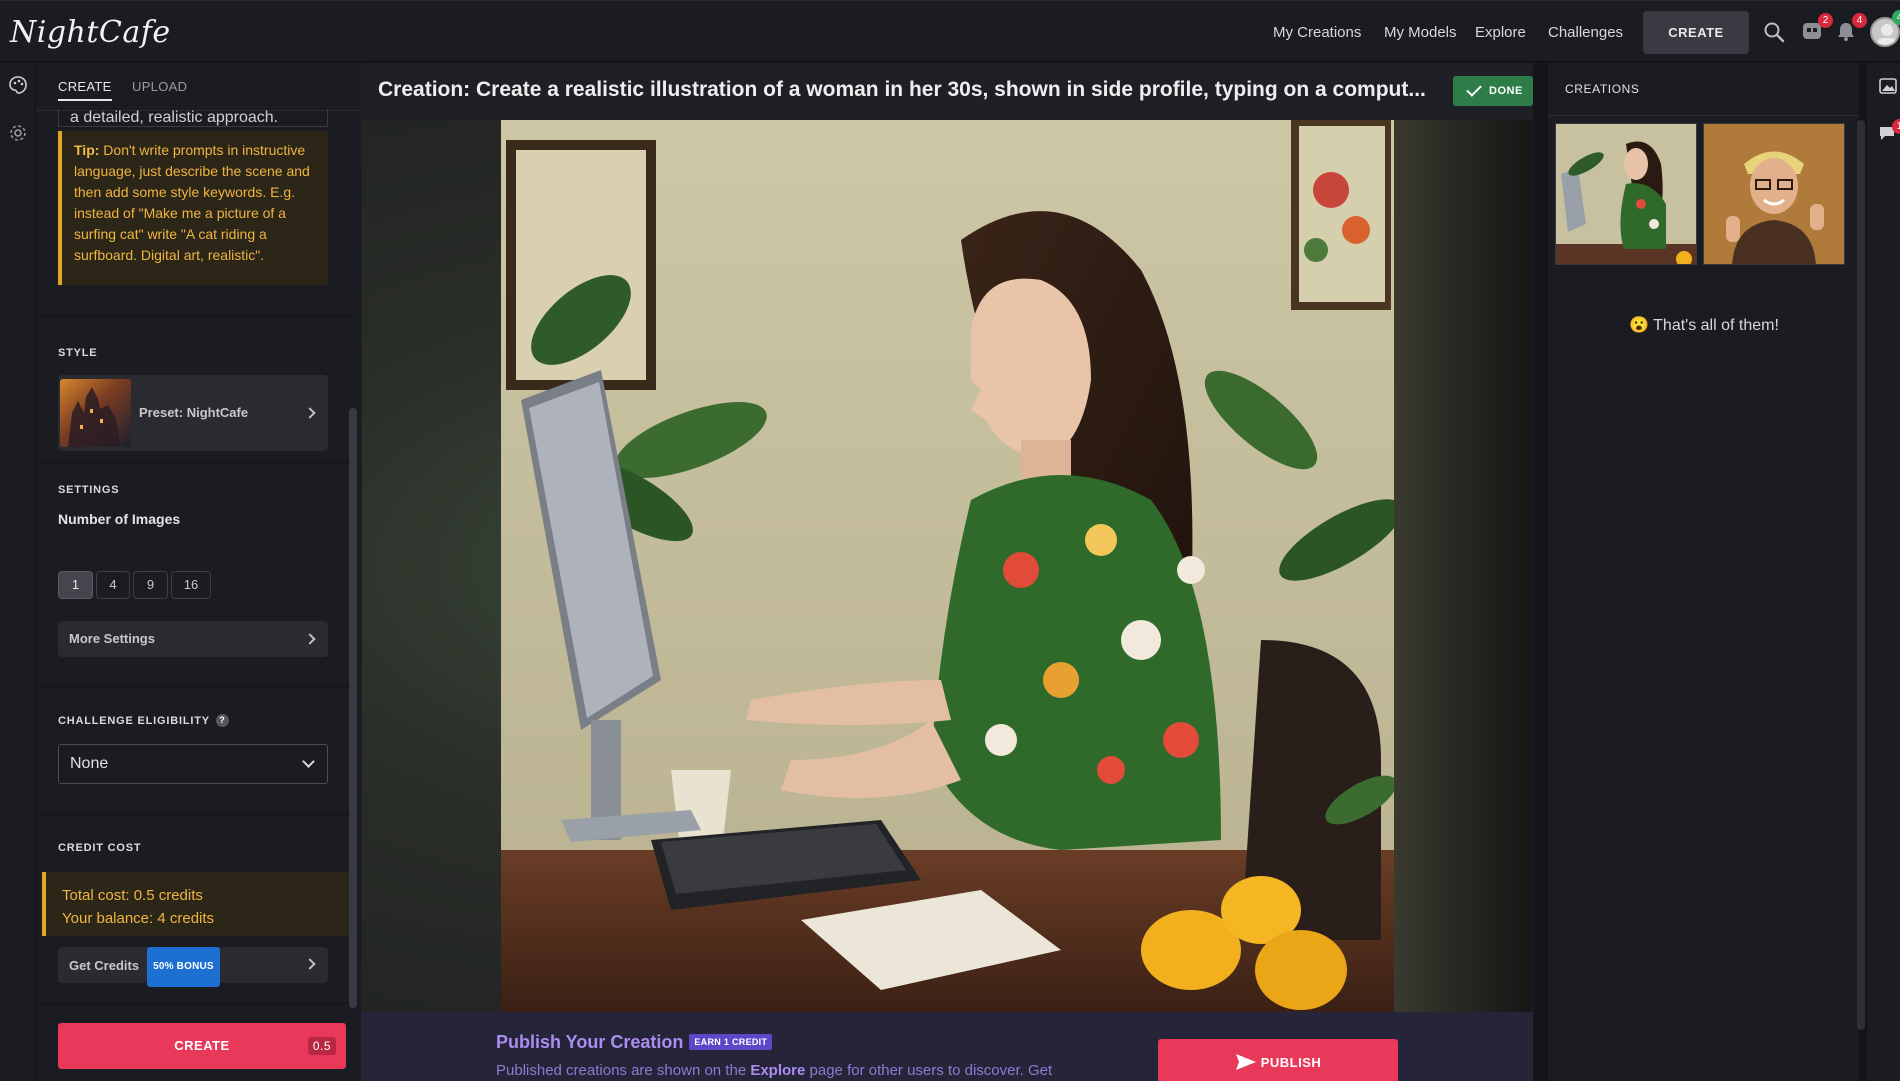 The height and width of the screenshot is (1081, 1900). I want to click on credit-cost-title: CREDIT COST, so click(100, 848).